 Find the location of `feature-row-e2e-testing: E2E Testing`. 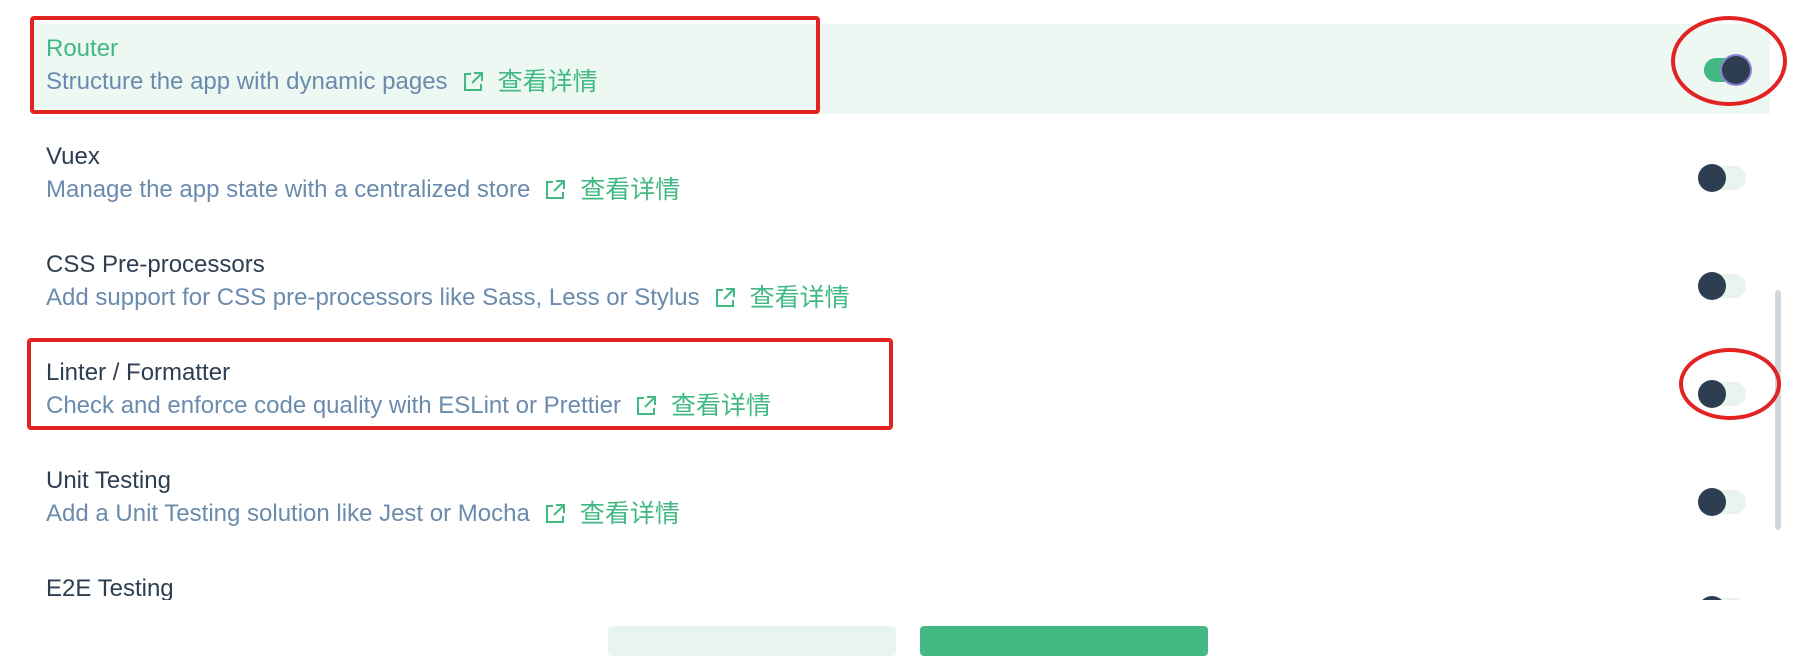

feature-row-e2e-testing: E2E Testing is located at coordinates (900, 582).